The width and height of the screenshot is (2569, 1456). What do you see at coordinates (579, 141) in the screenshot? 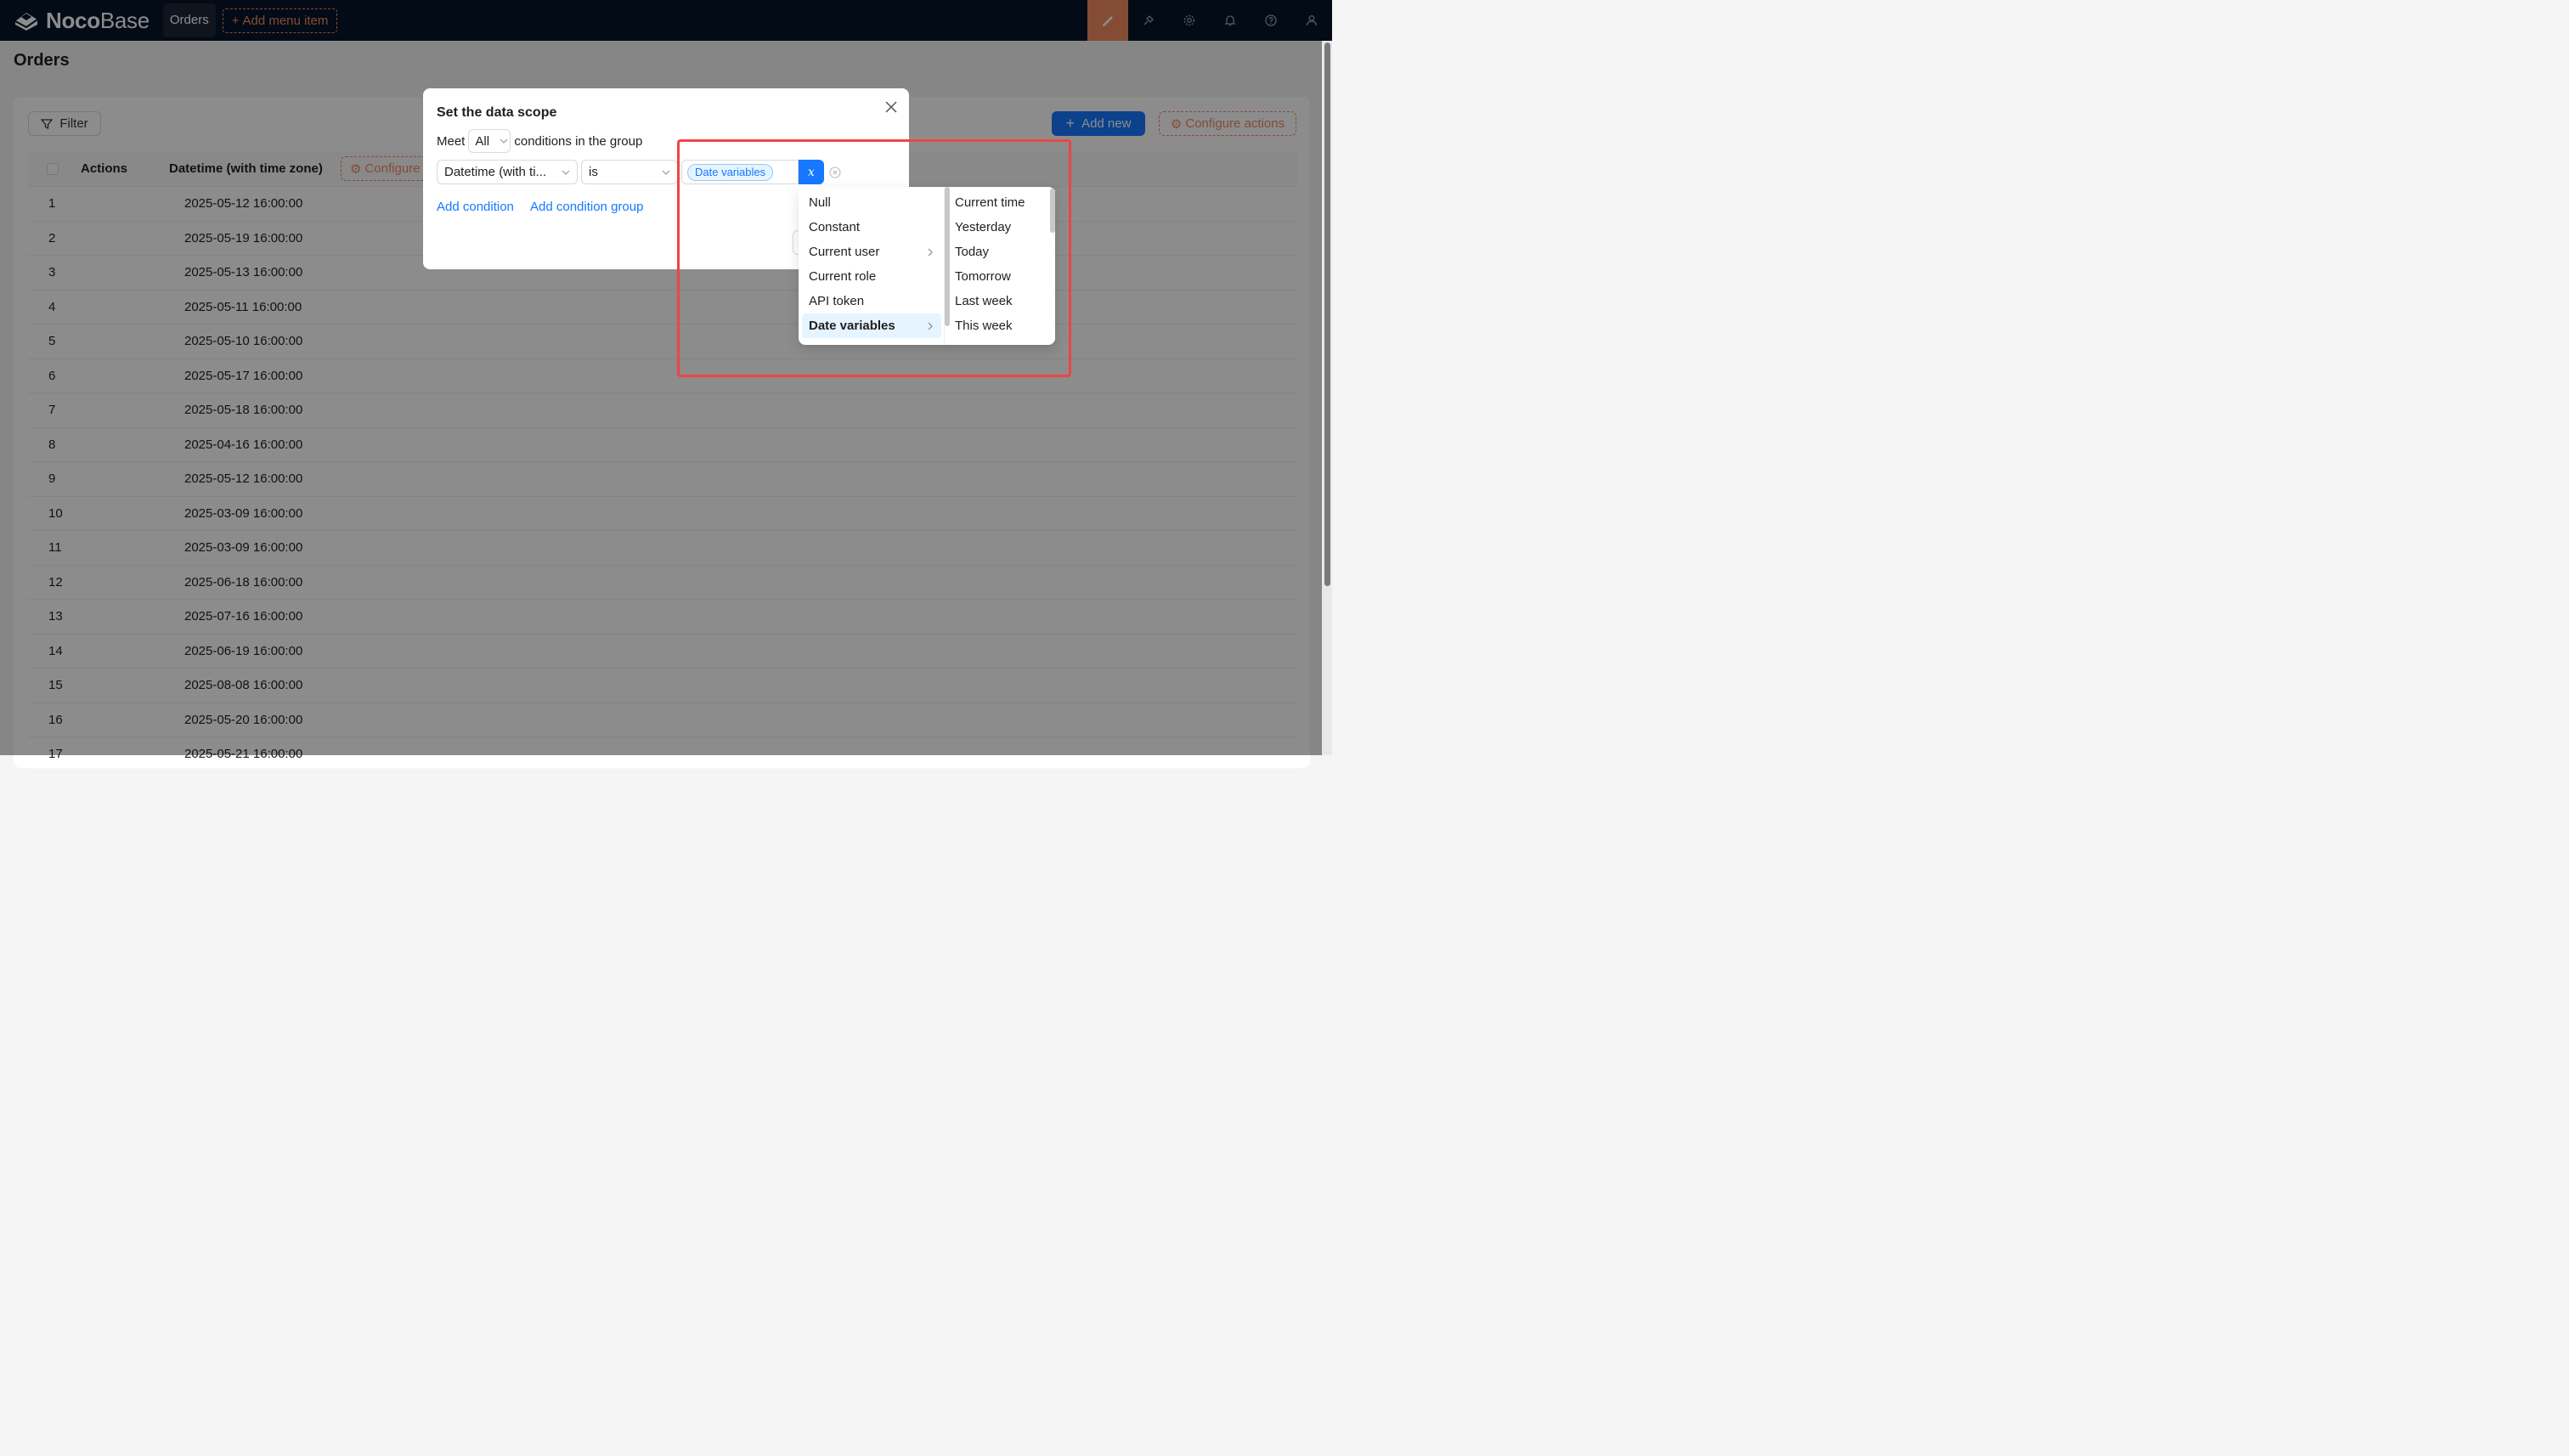
I see `meet-suffix: conditions in the group` at bounding box center [579, 141].